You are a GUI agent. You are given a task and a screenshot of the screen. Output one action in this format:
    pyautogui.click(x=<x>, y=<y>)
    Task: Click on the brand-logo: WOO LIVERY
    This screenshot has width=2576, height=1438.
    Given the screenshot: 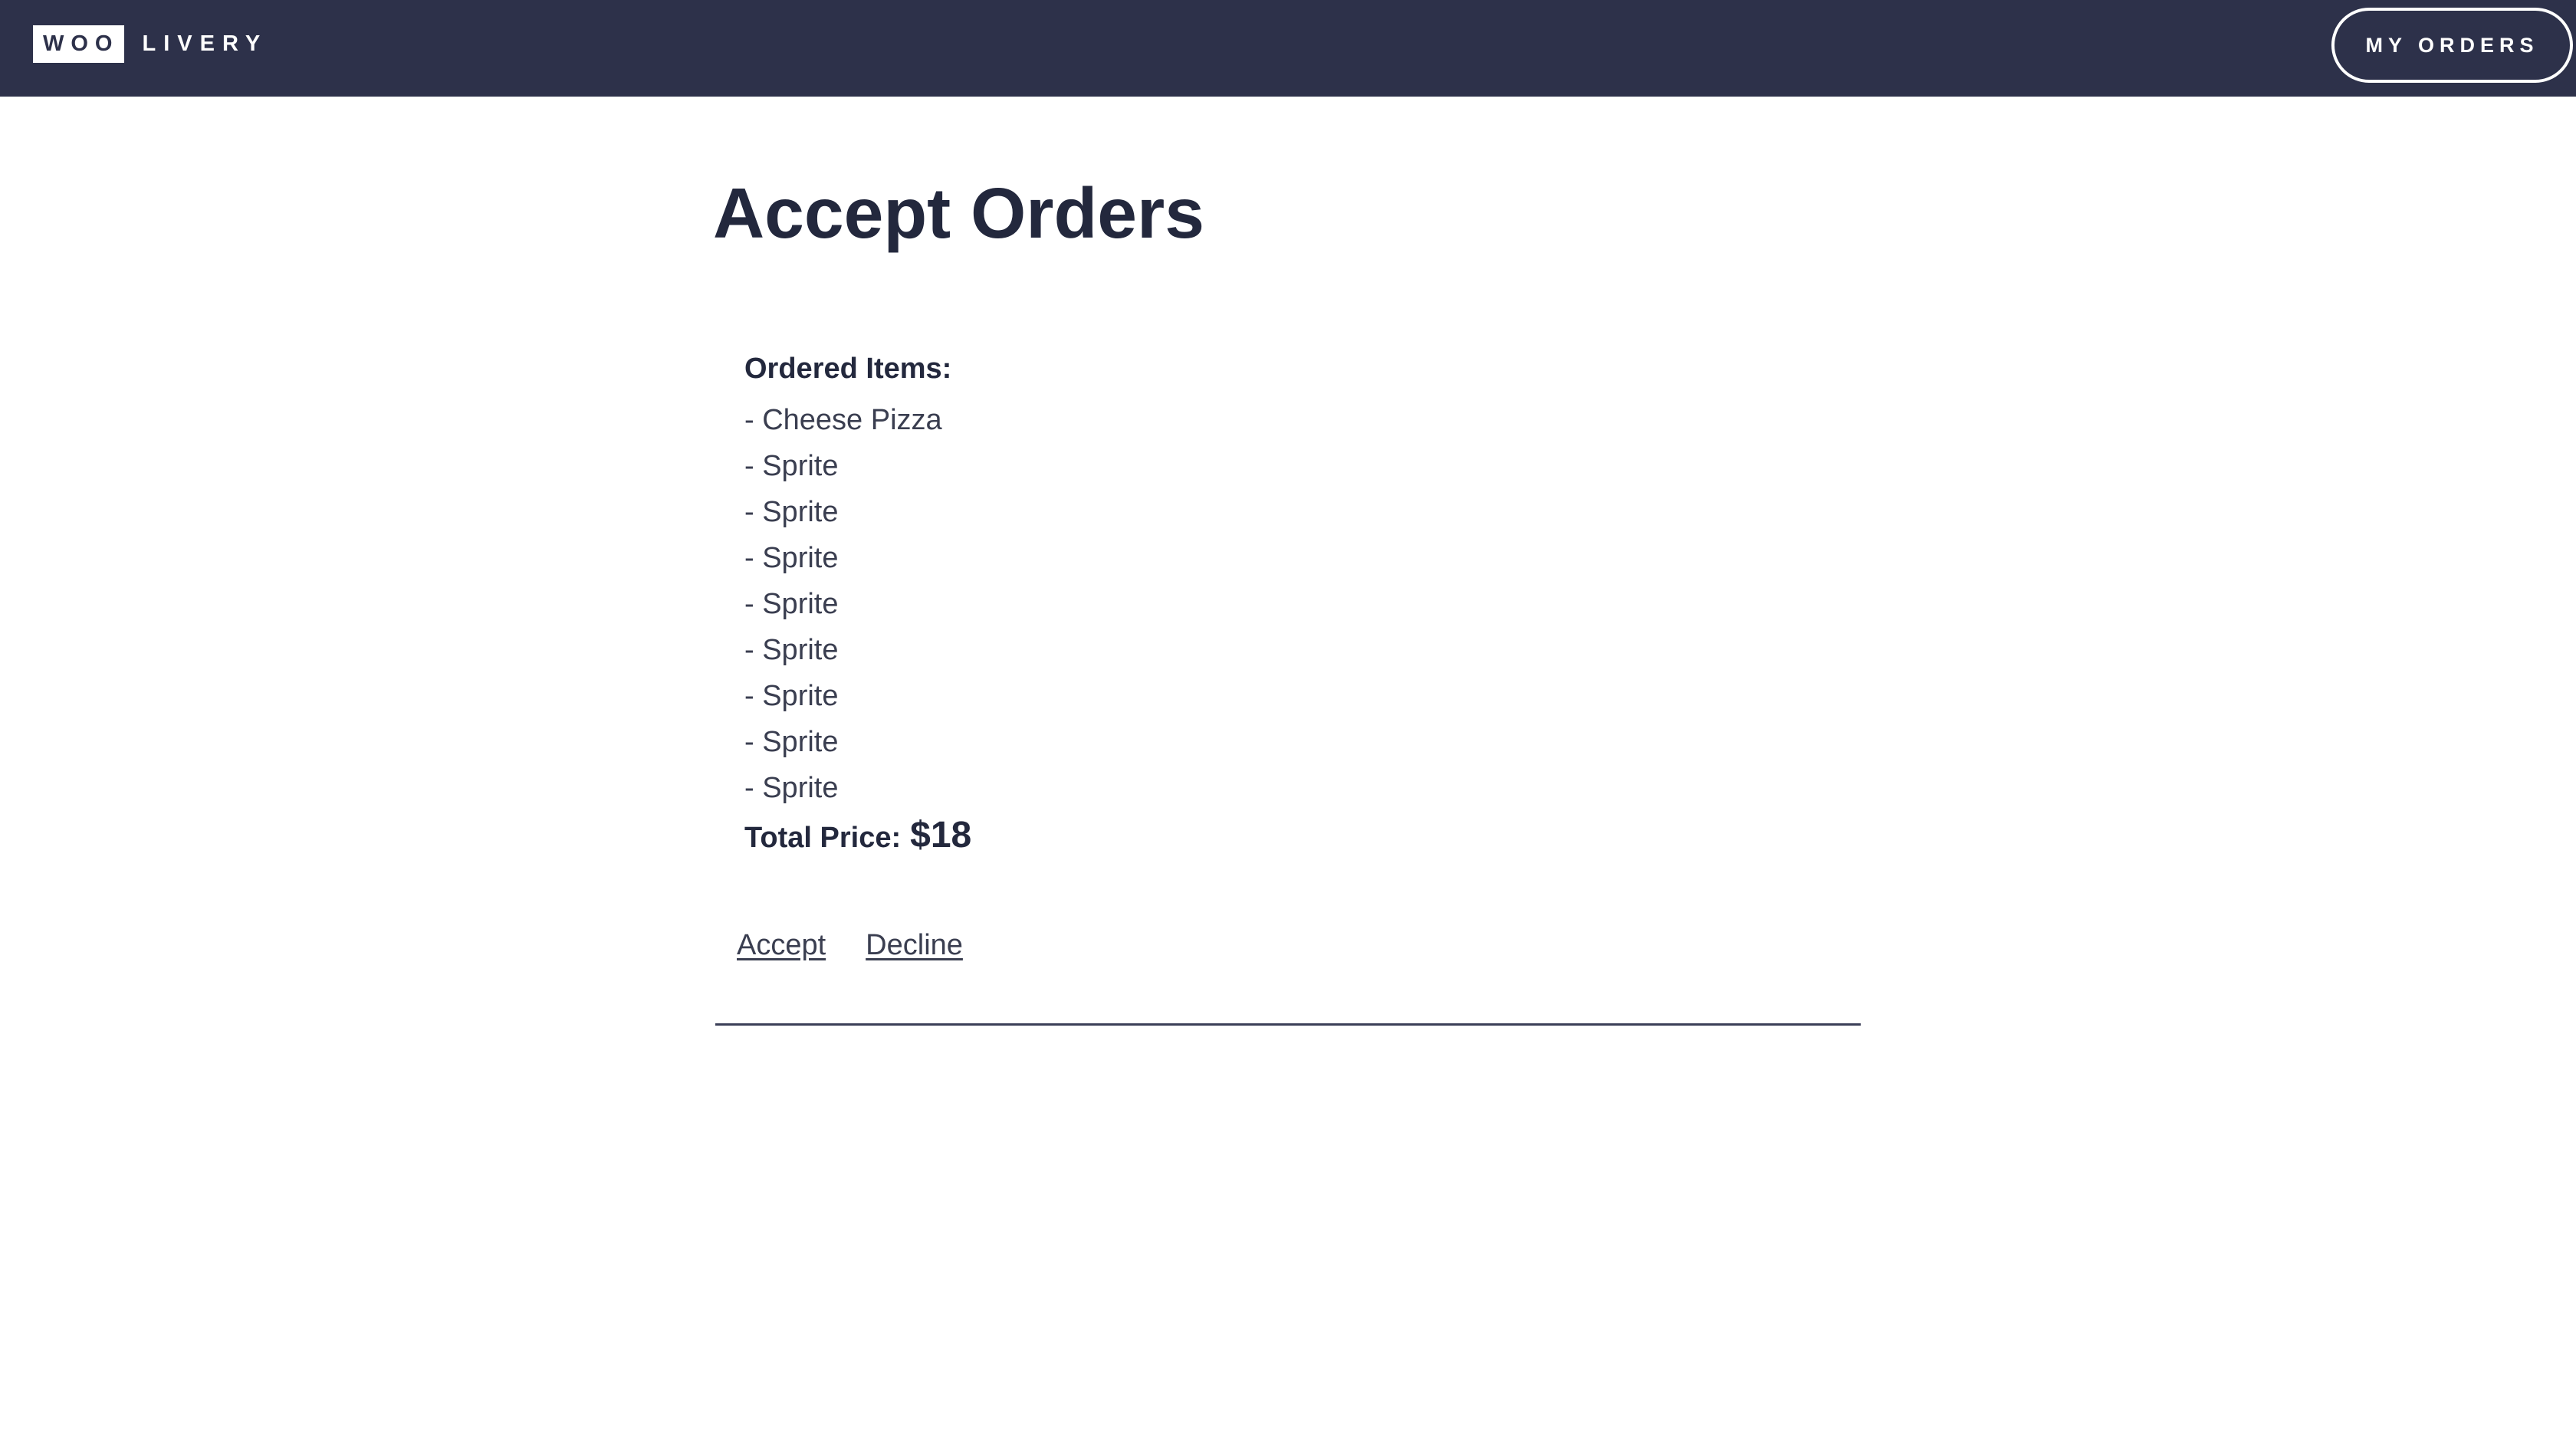 What is the action you would take?
    pyautogui.click(x=151, y=44)
    